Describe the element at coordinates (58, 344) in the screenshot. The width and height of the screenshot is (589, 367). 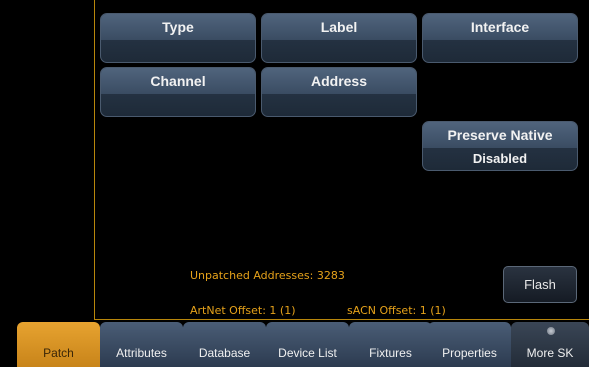
I see `softkey-patch: Patch` at that location.